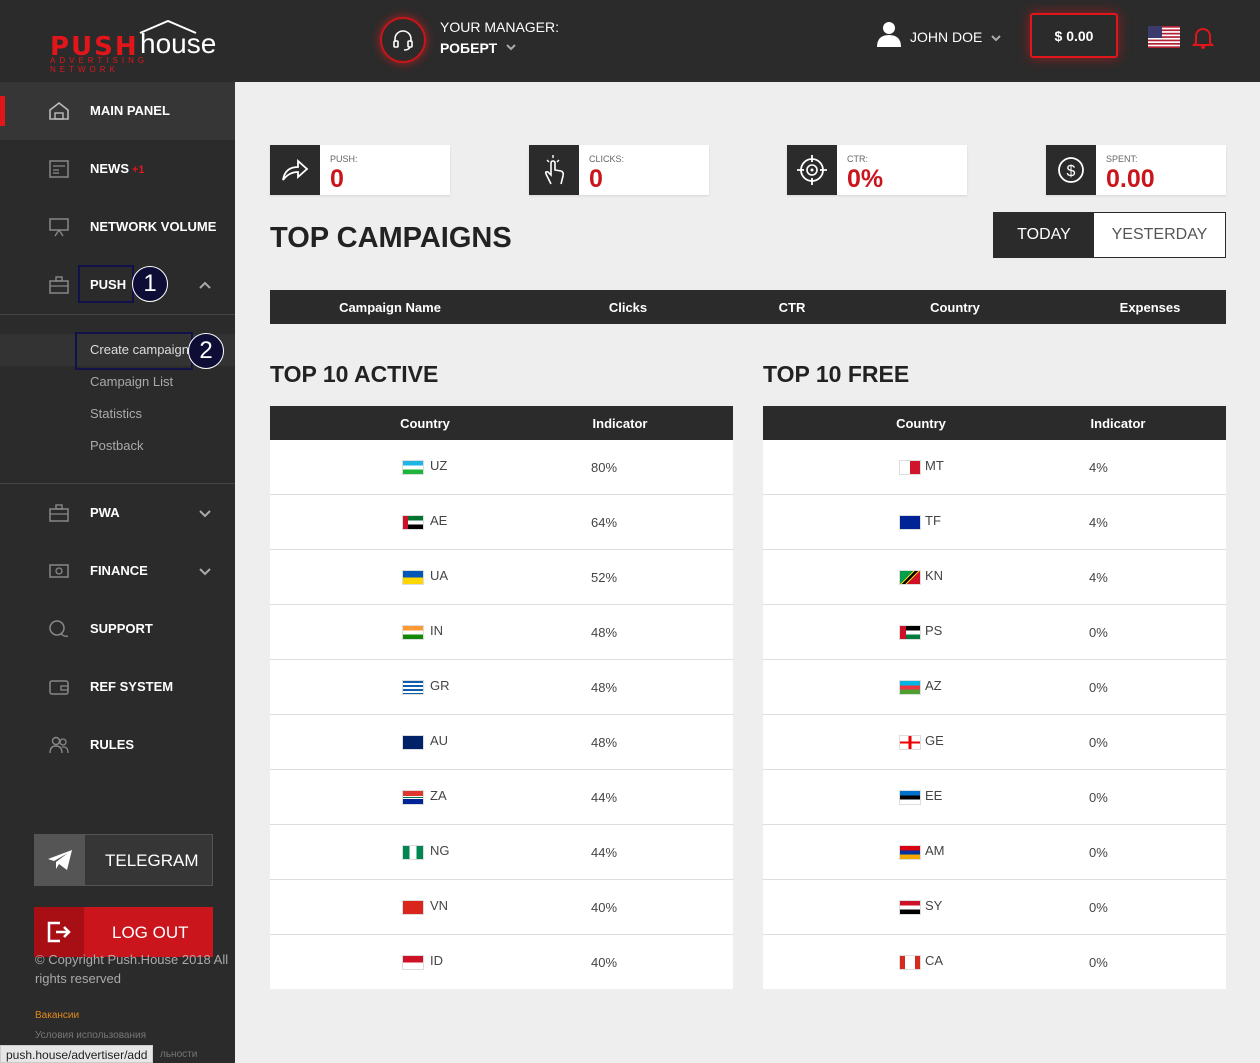 The image size is (1260, 1063). What do you see at coordinates (910, 907) in the screenshot?
I see `sy-flag-icon` at bounding box center [910, 907].